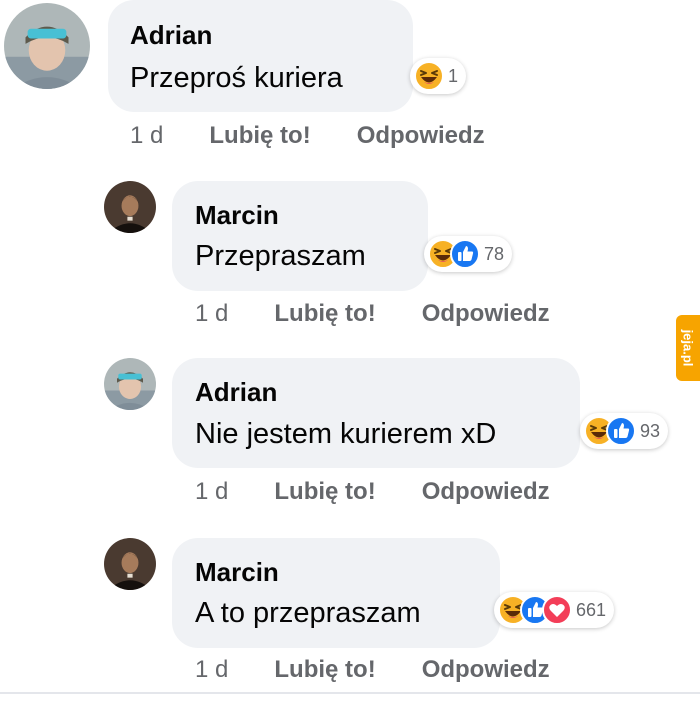 The width and height of the screenshot is (700, 701). I want to click on reaction-count: 78, so click(494, 253).